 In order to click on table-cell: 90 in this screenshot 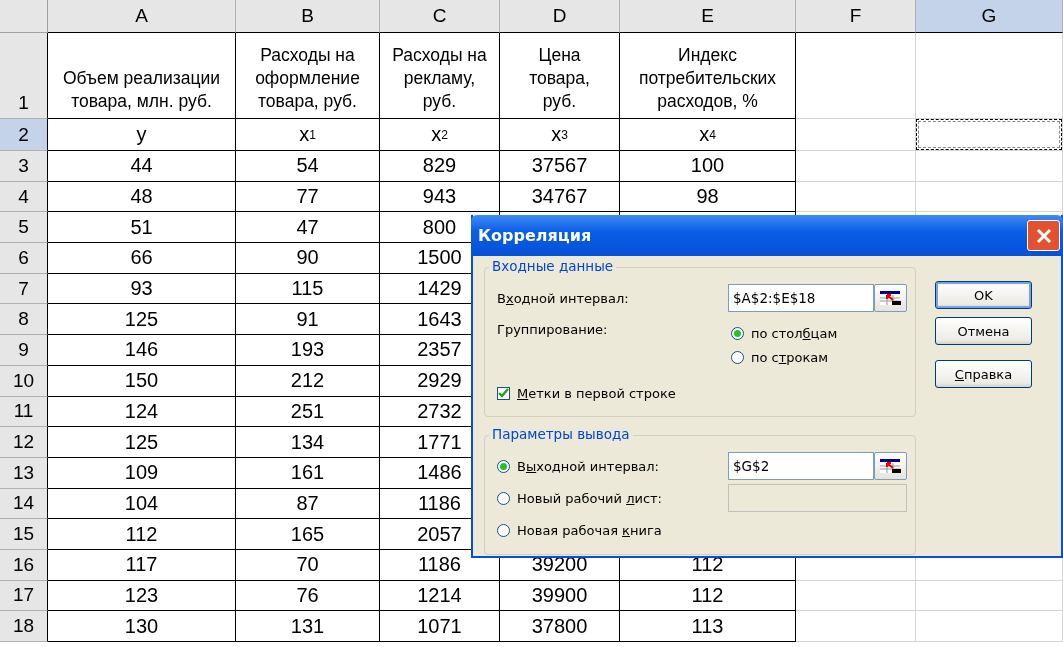, I will do `click(308, 258)`.